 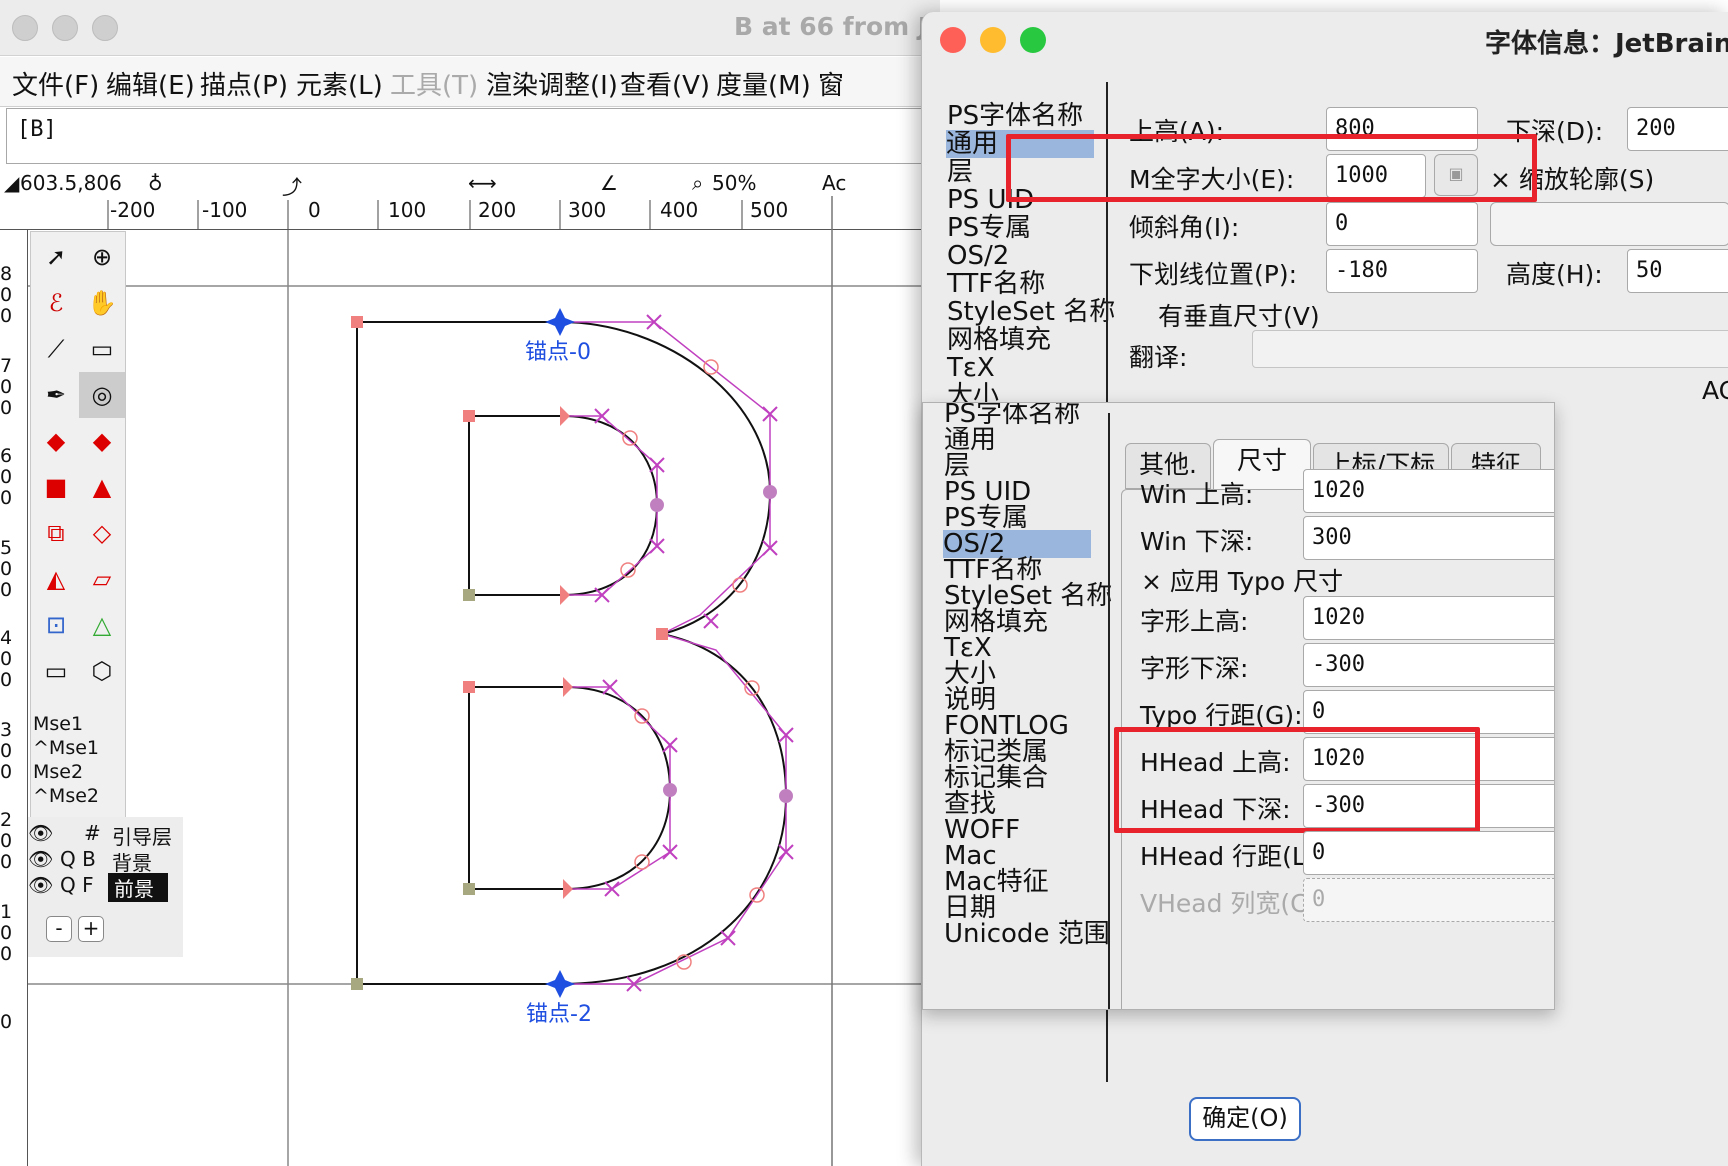 I want to click on underline-height-label: 高度(H):, so click(x=1554, y=274).